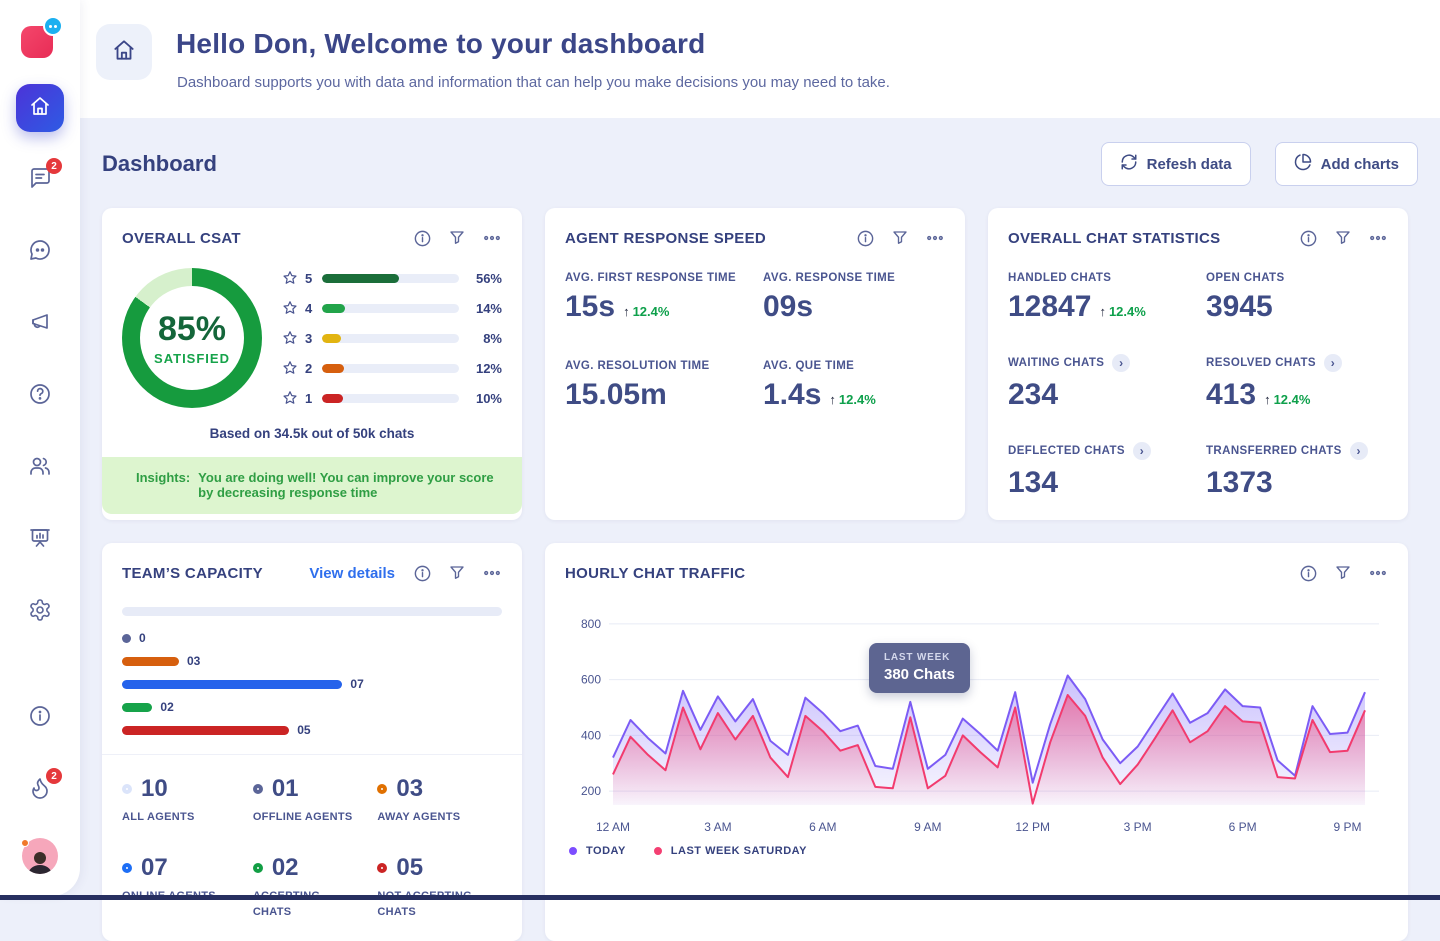 The width and height of the screenshot is (1440, 941). Describe the element at coordinates (1032, 827) in the screenshot. I see `svg-text: 12 PM` at that location.